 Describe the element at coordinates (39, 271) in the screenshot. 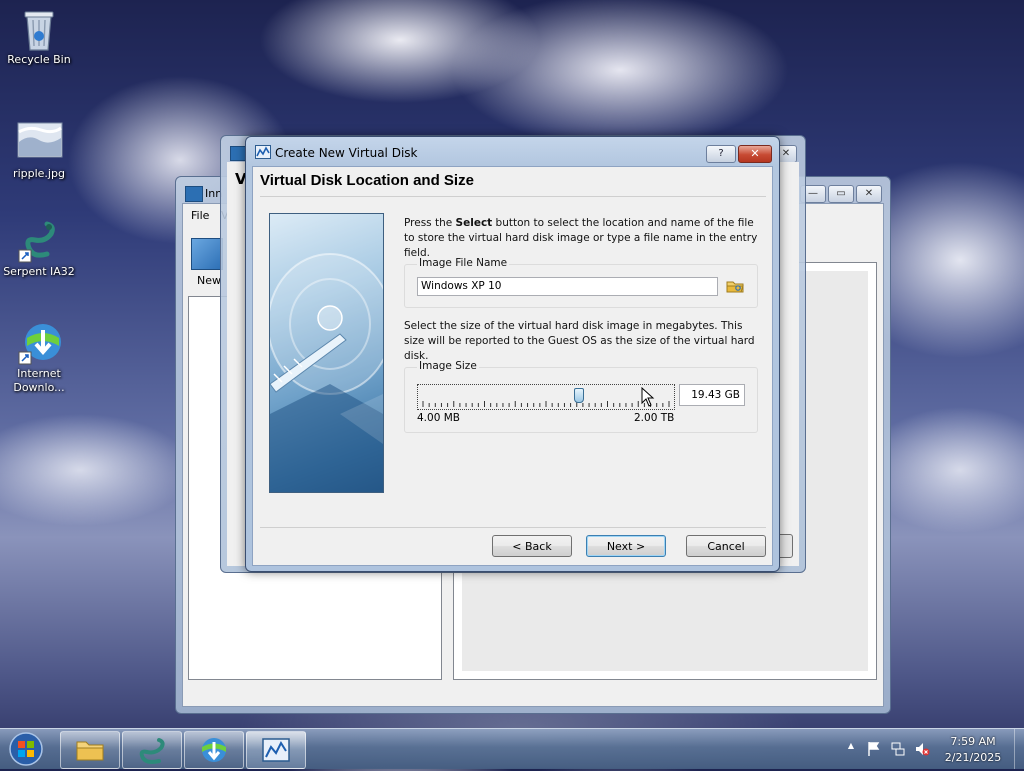

I see `desktop-icon-label: Serpent IA32` at that location.